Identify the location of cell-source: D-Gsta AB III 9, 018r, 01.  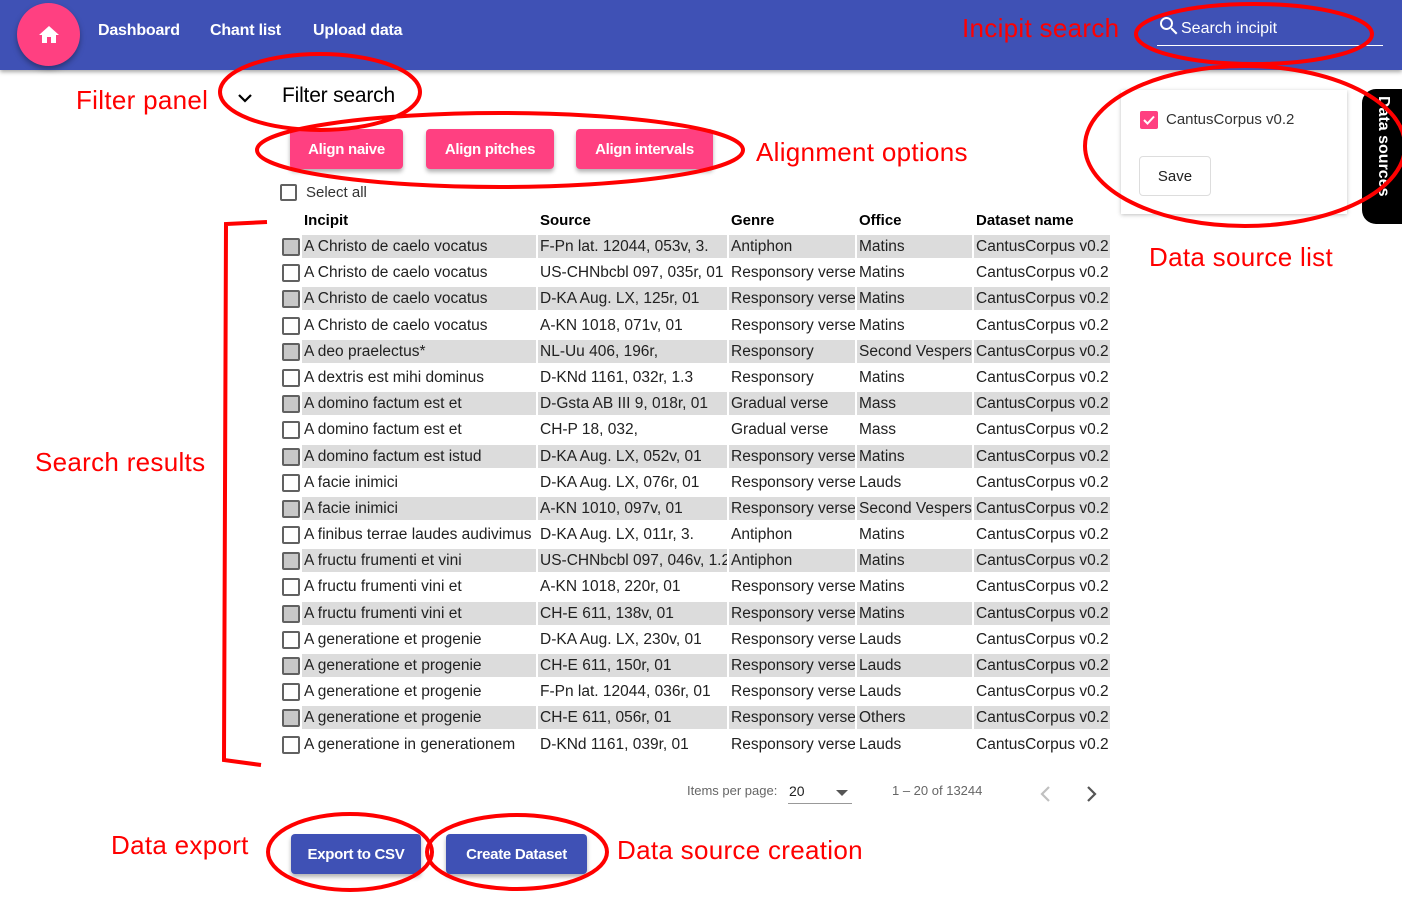
(632, 404).